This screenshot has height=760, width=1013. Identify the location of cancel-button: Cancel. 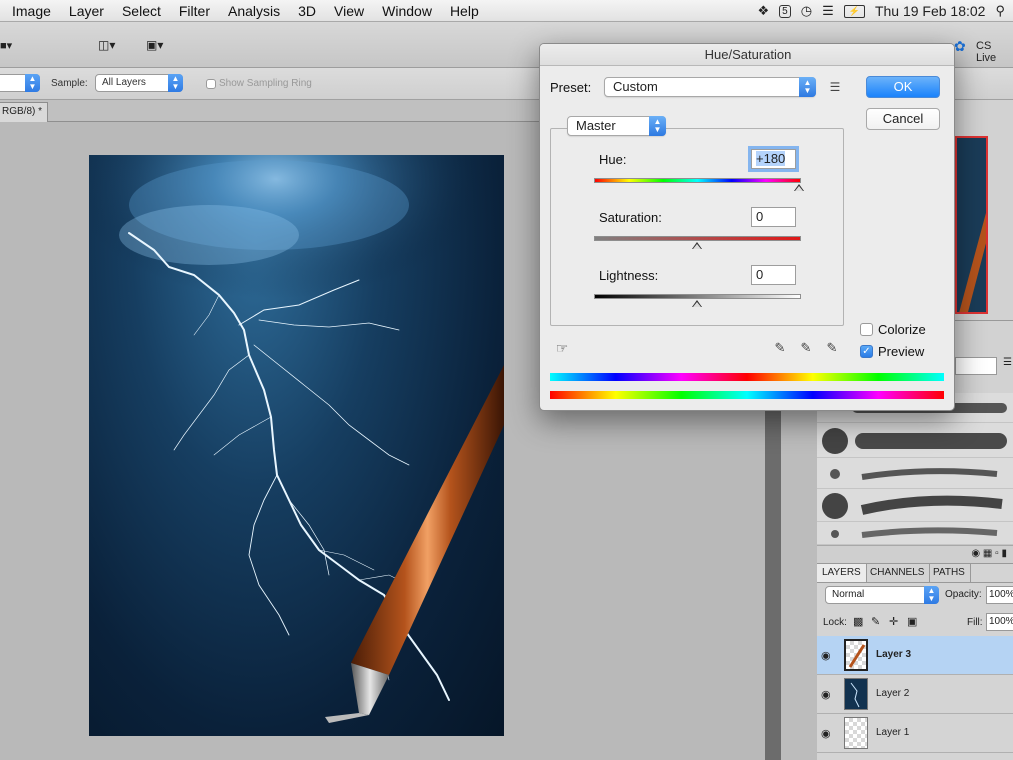
(903, 119).